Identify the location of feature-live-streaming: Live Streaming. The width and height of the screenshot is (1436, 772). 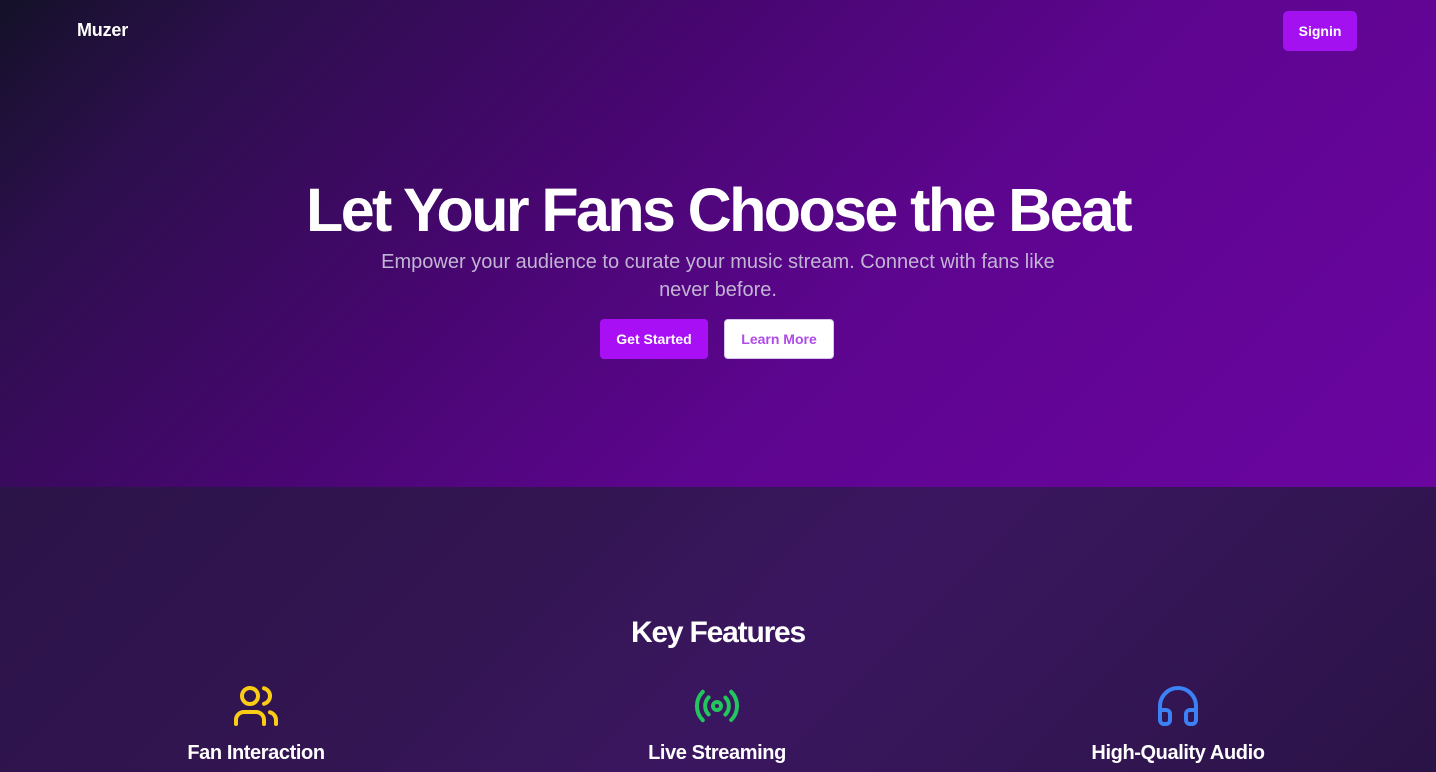
(717, 724).